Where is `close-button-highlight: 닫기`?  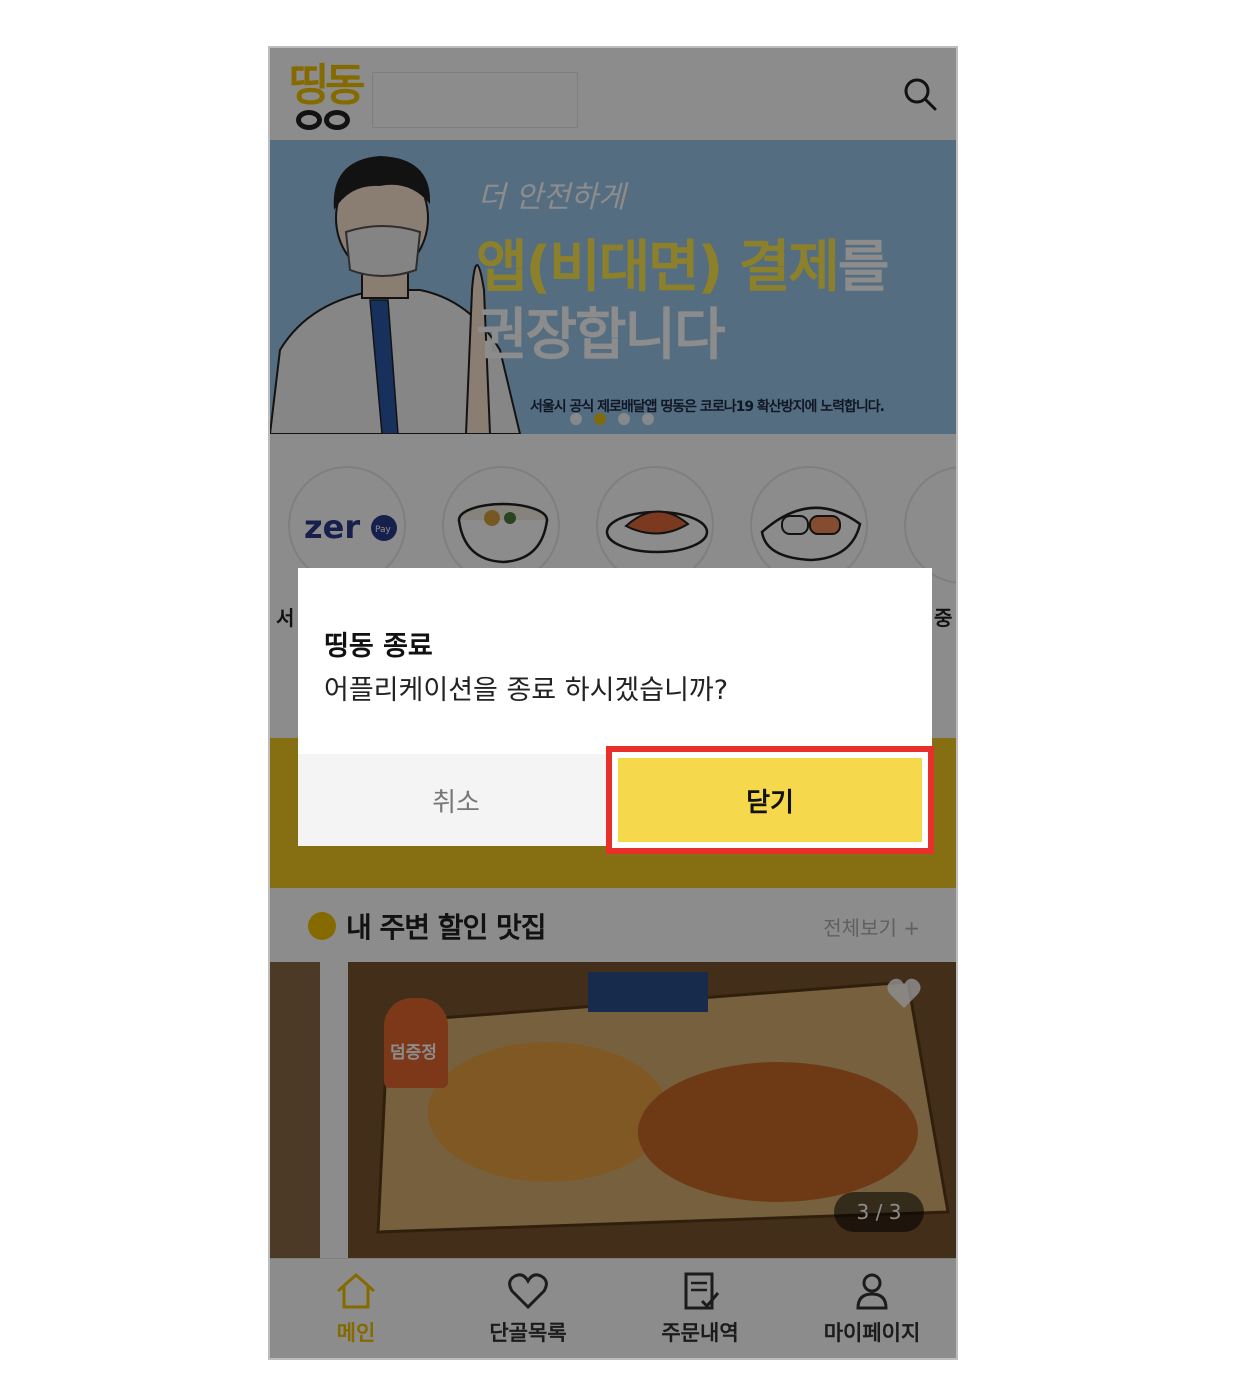 close-button-highlight: 닫기 is located at coordinates (770, 800).